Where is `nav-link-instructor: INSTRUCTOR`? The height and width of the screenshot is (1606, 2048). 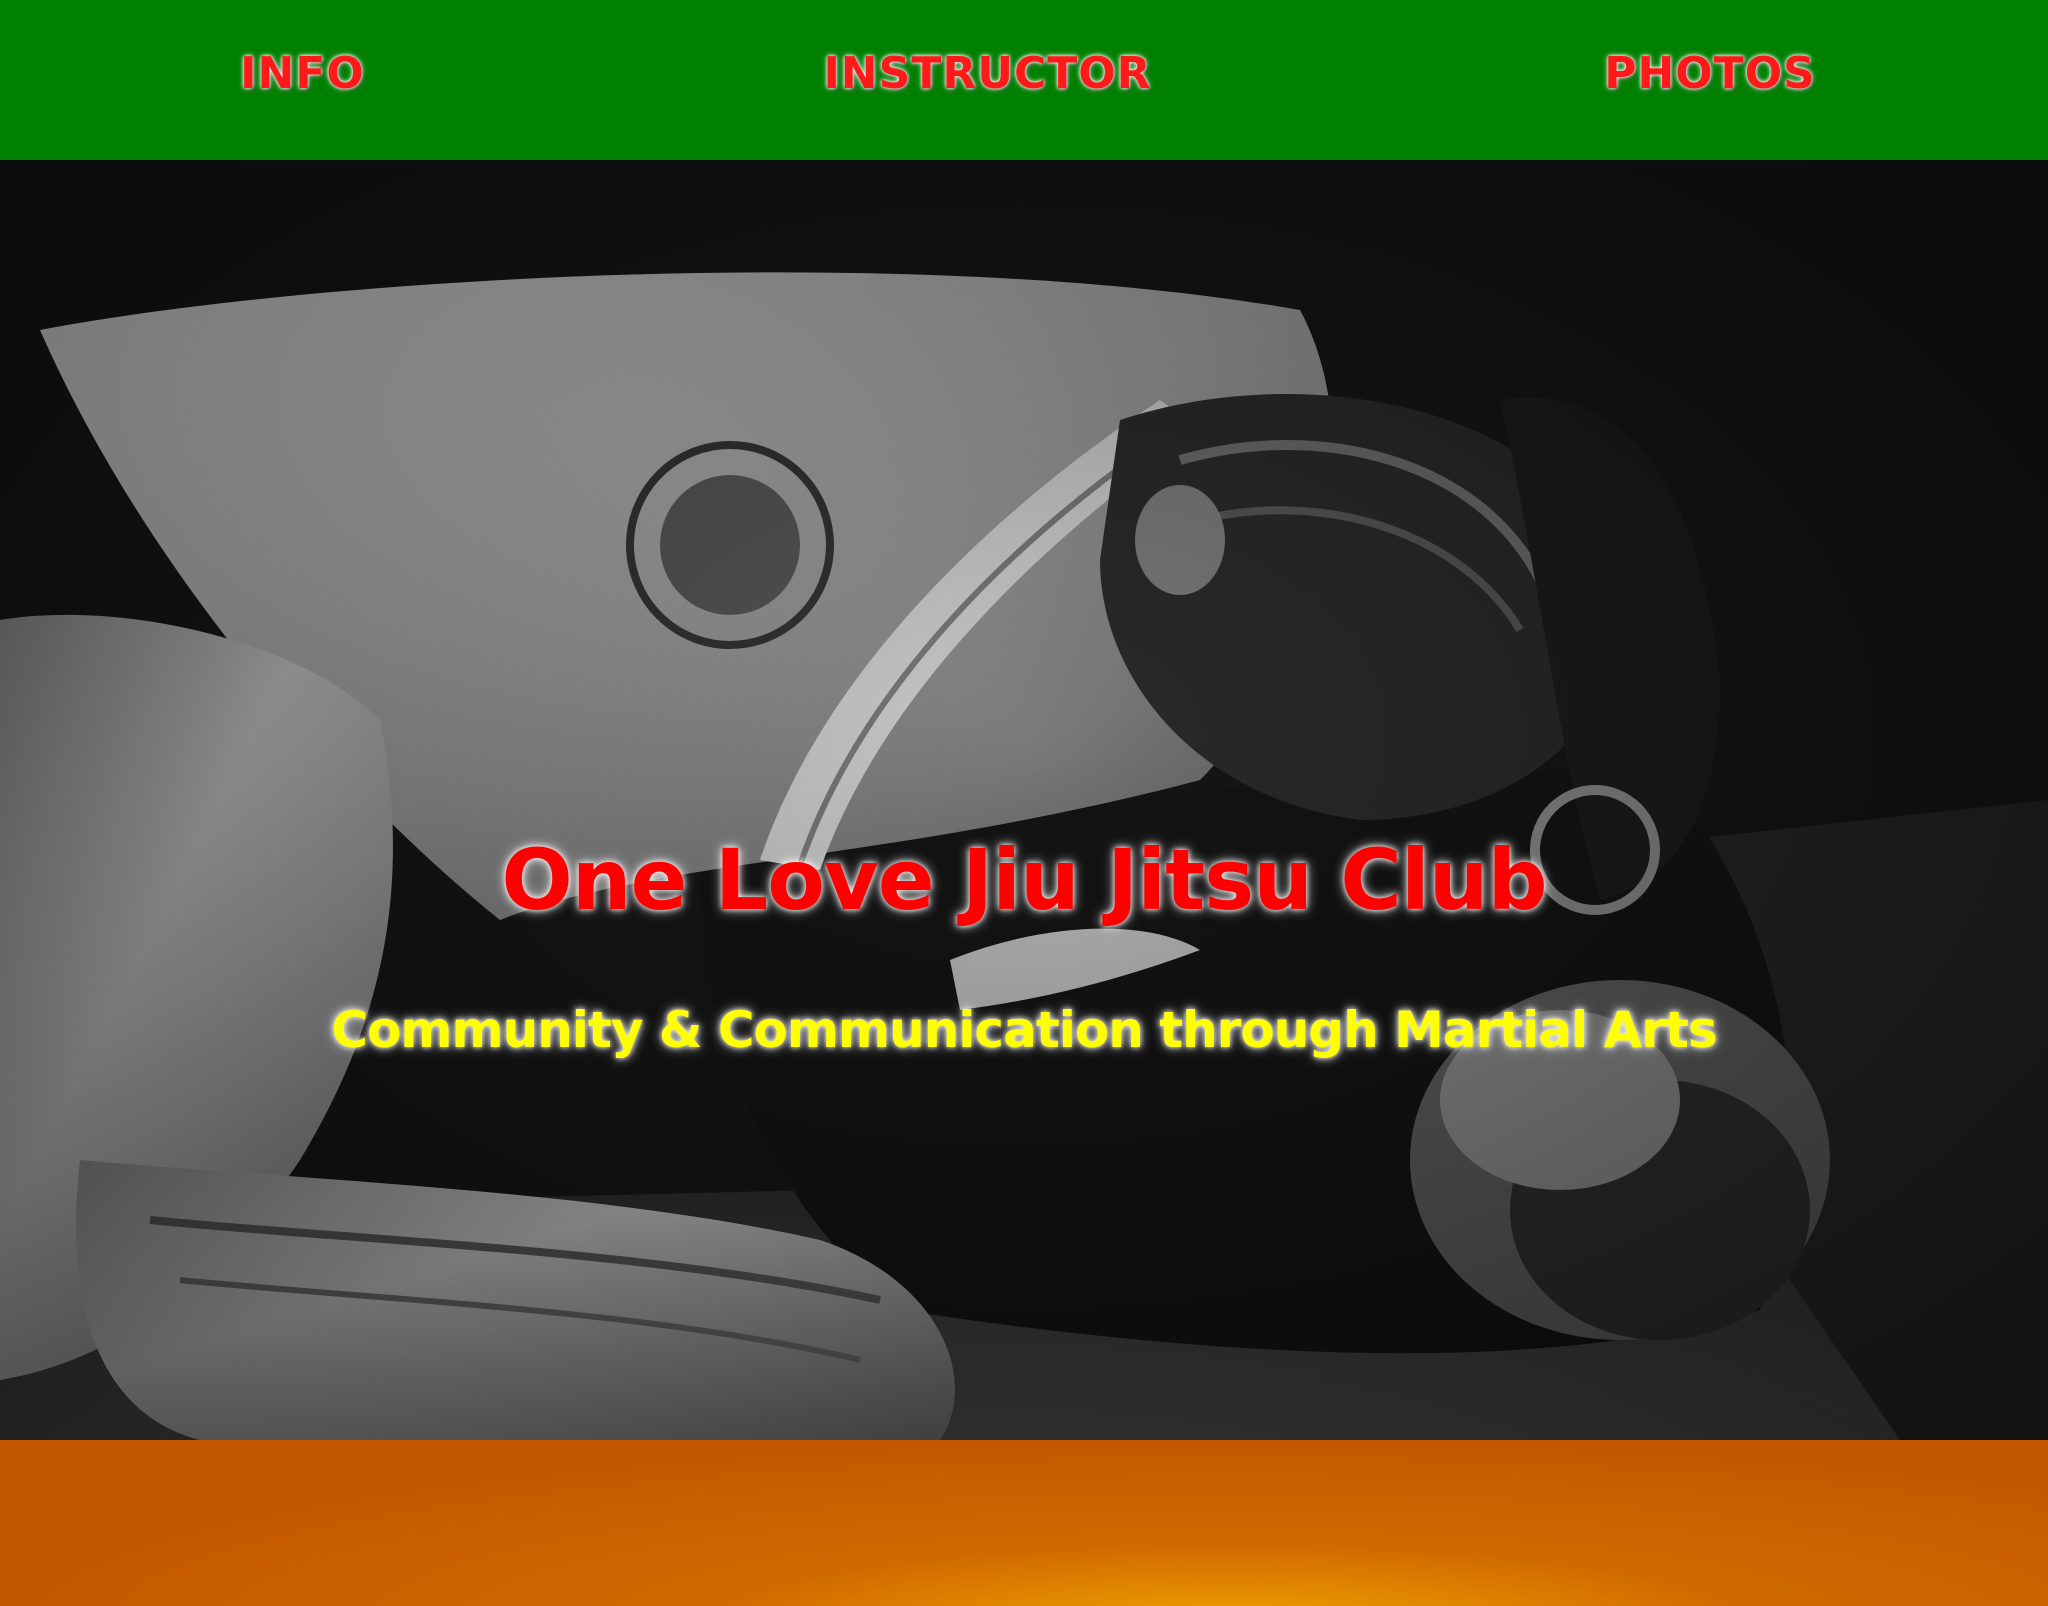 nav-link-instructor: INSTRUCTOR is located at coordinates (987, 74).